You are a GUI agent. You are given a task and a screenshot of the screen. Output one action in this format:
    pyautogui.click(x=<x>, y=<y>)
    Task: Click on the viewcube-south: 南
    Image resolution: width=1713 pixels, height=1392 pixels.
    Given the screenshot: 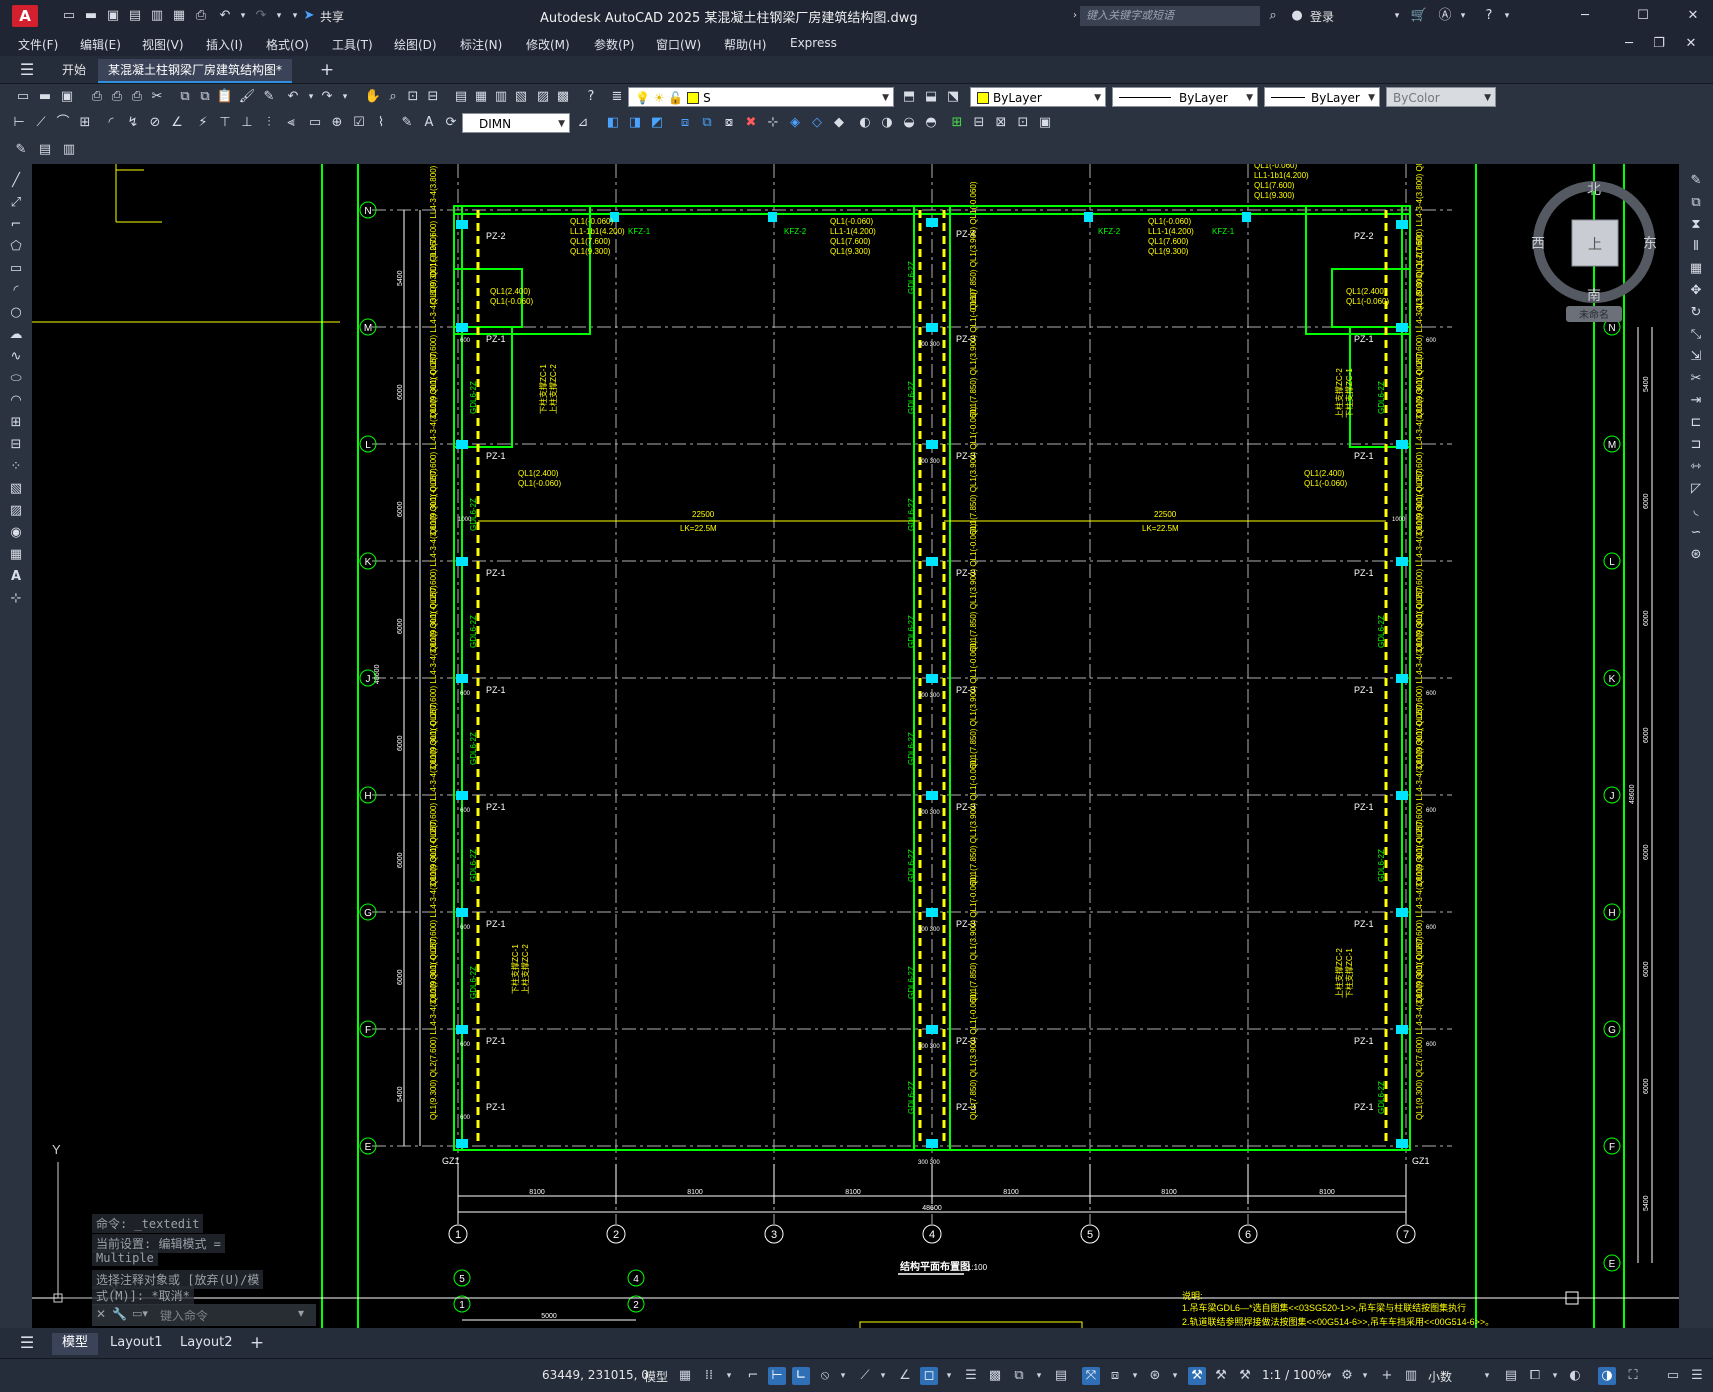 What is the action you would take?
    pyautogui.click(x=1594, y=295)
    